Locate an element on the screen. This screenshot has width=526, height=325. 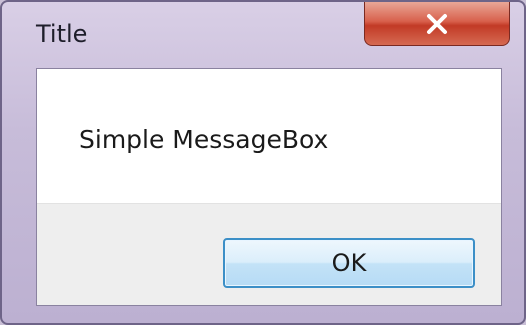
ok-button: OK is located at coordinates (349, 263).